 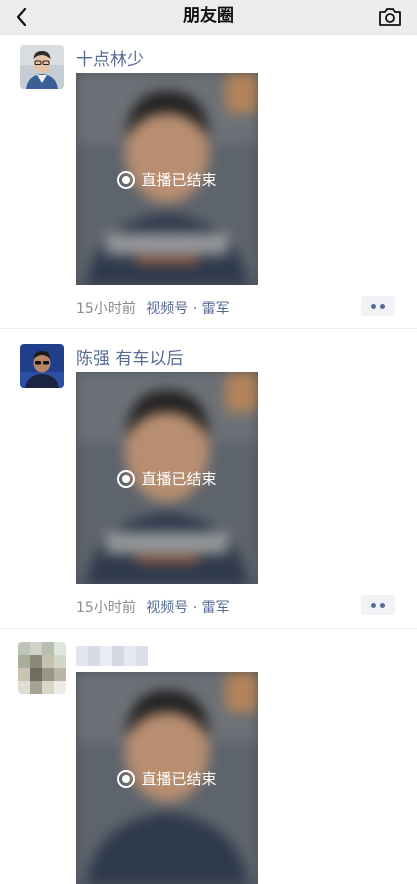 What do you see at coordinates (110, 57) in the screenshot?
I see `post-author-name: 十点林少` at bounding box center [110, 57].